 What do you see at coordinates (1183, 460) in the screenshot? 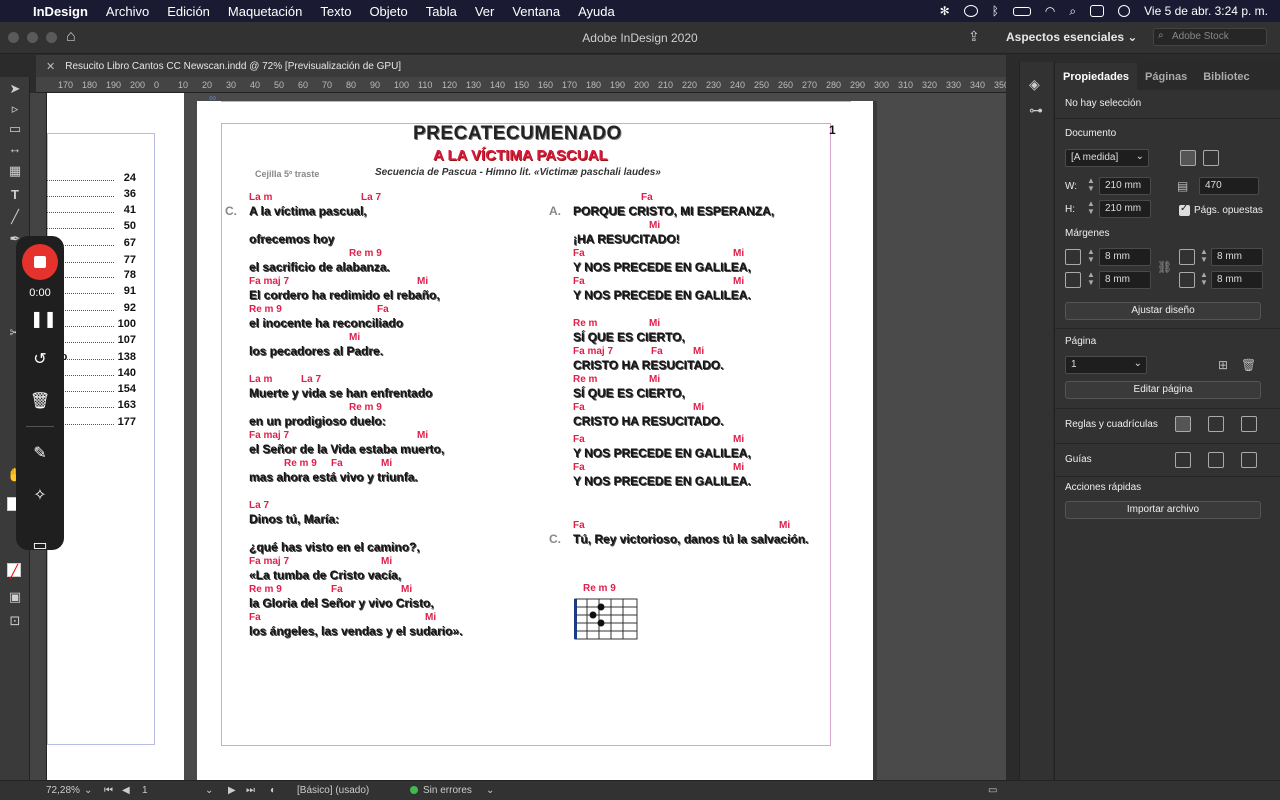
I see `show-guides-icon` at bounding box center [1183, 460].